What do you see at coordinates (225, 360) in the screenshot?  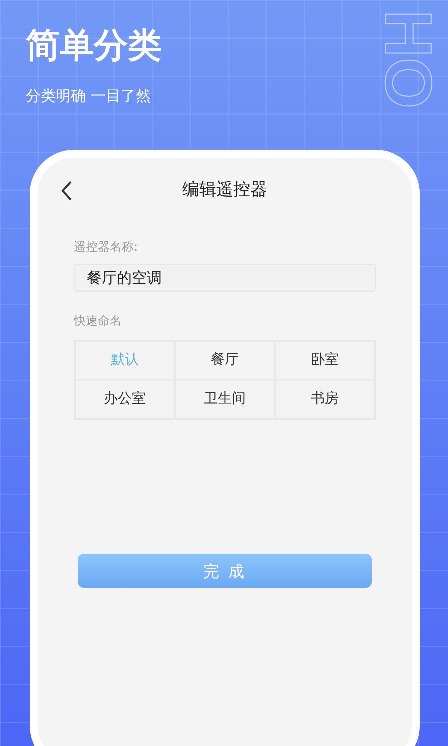 I see `quick-name-option: 餐厅` at bounding box center [225, 360].